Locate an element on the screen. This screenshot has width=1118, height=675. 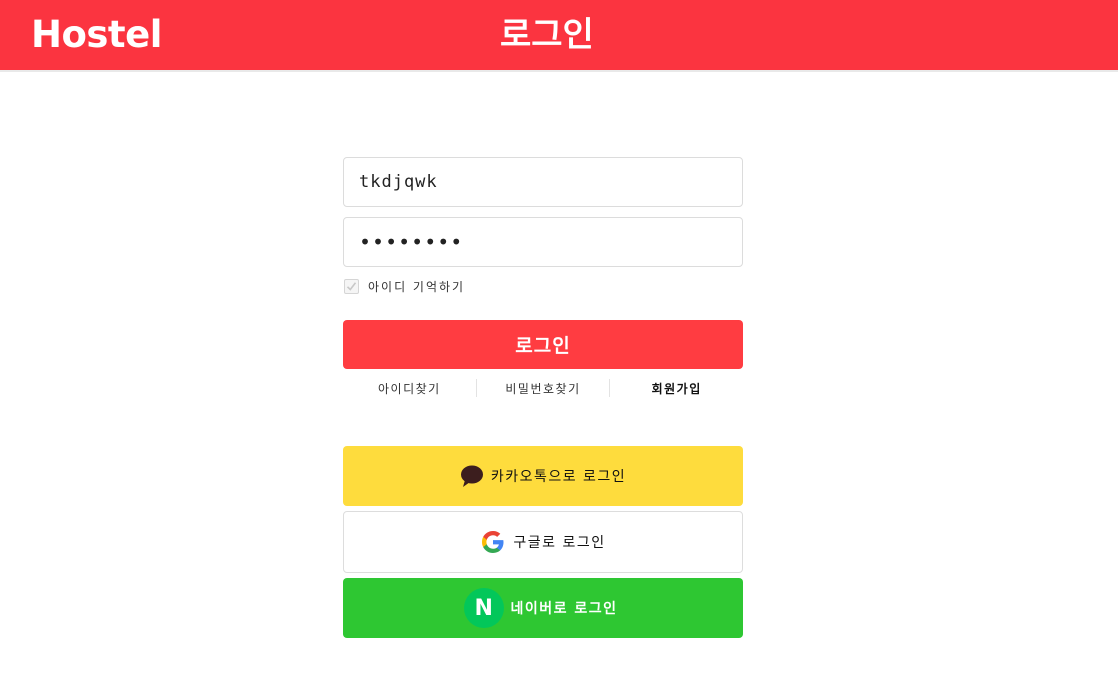
header-bar: Hostel 로그인 is located at coordinates (559, 36).